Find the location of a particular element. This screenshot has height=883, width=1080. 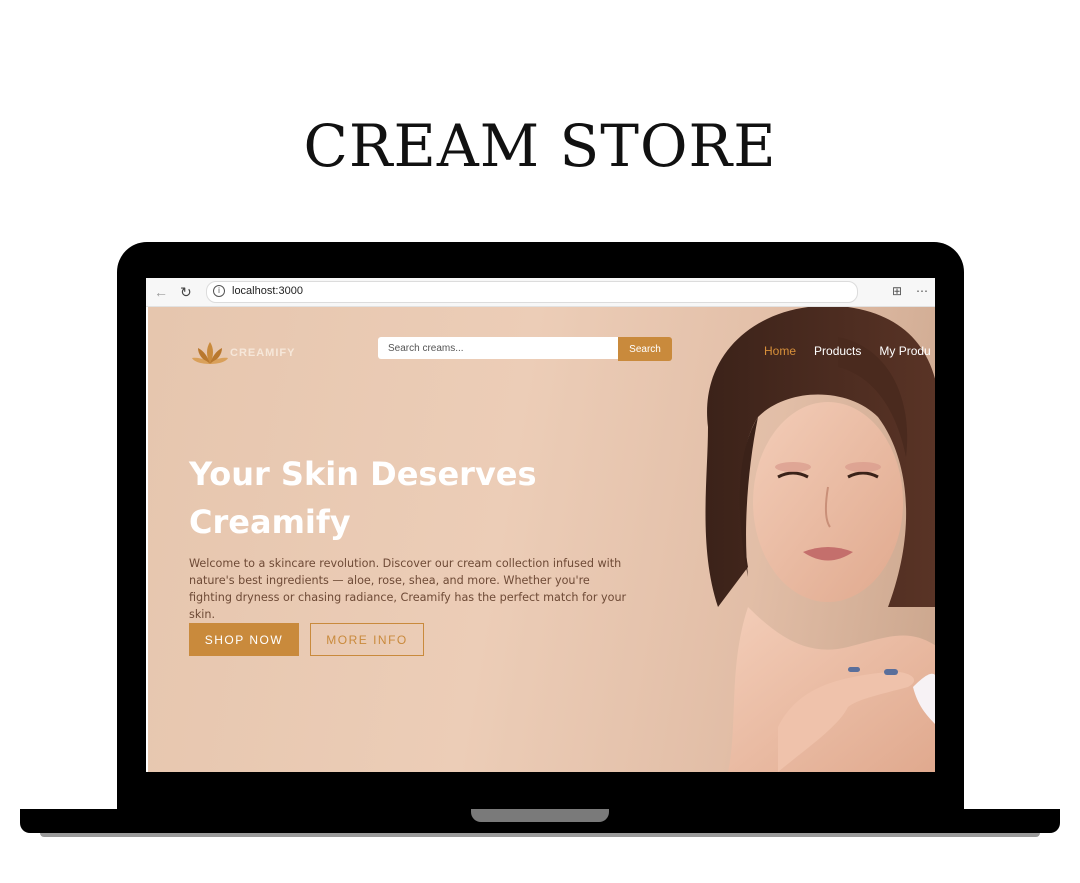

browser-toolbar: ← ↻ i localhost:3000 ⊞ ⋯ is located at coordinates (540, 292).